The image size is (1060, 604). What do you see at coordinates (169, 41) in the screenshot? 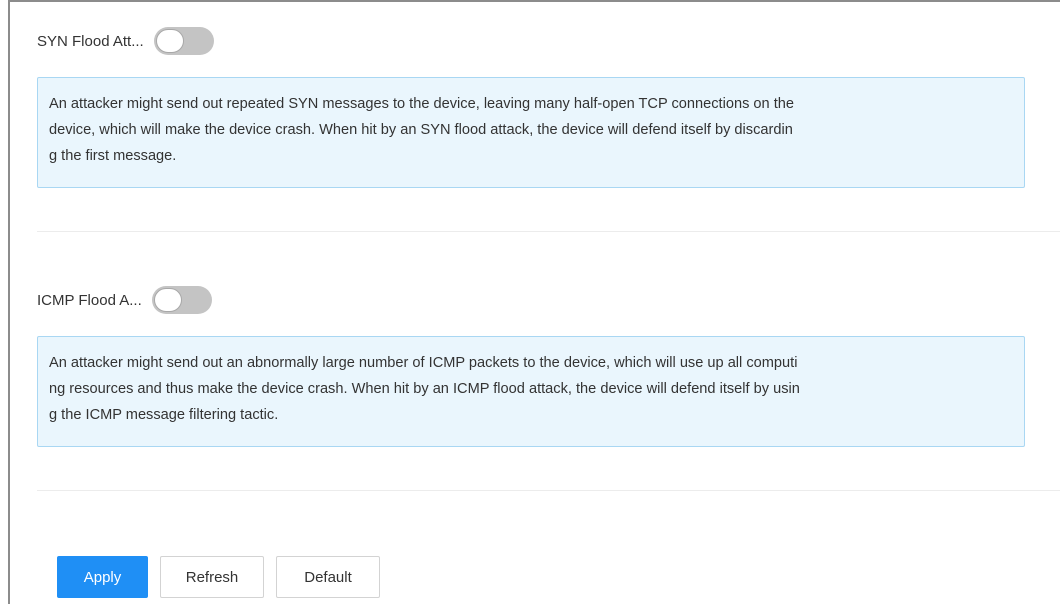
I see `syn-flood-toggle-knob` at bounding box center [169, 41].